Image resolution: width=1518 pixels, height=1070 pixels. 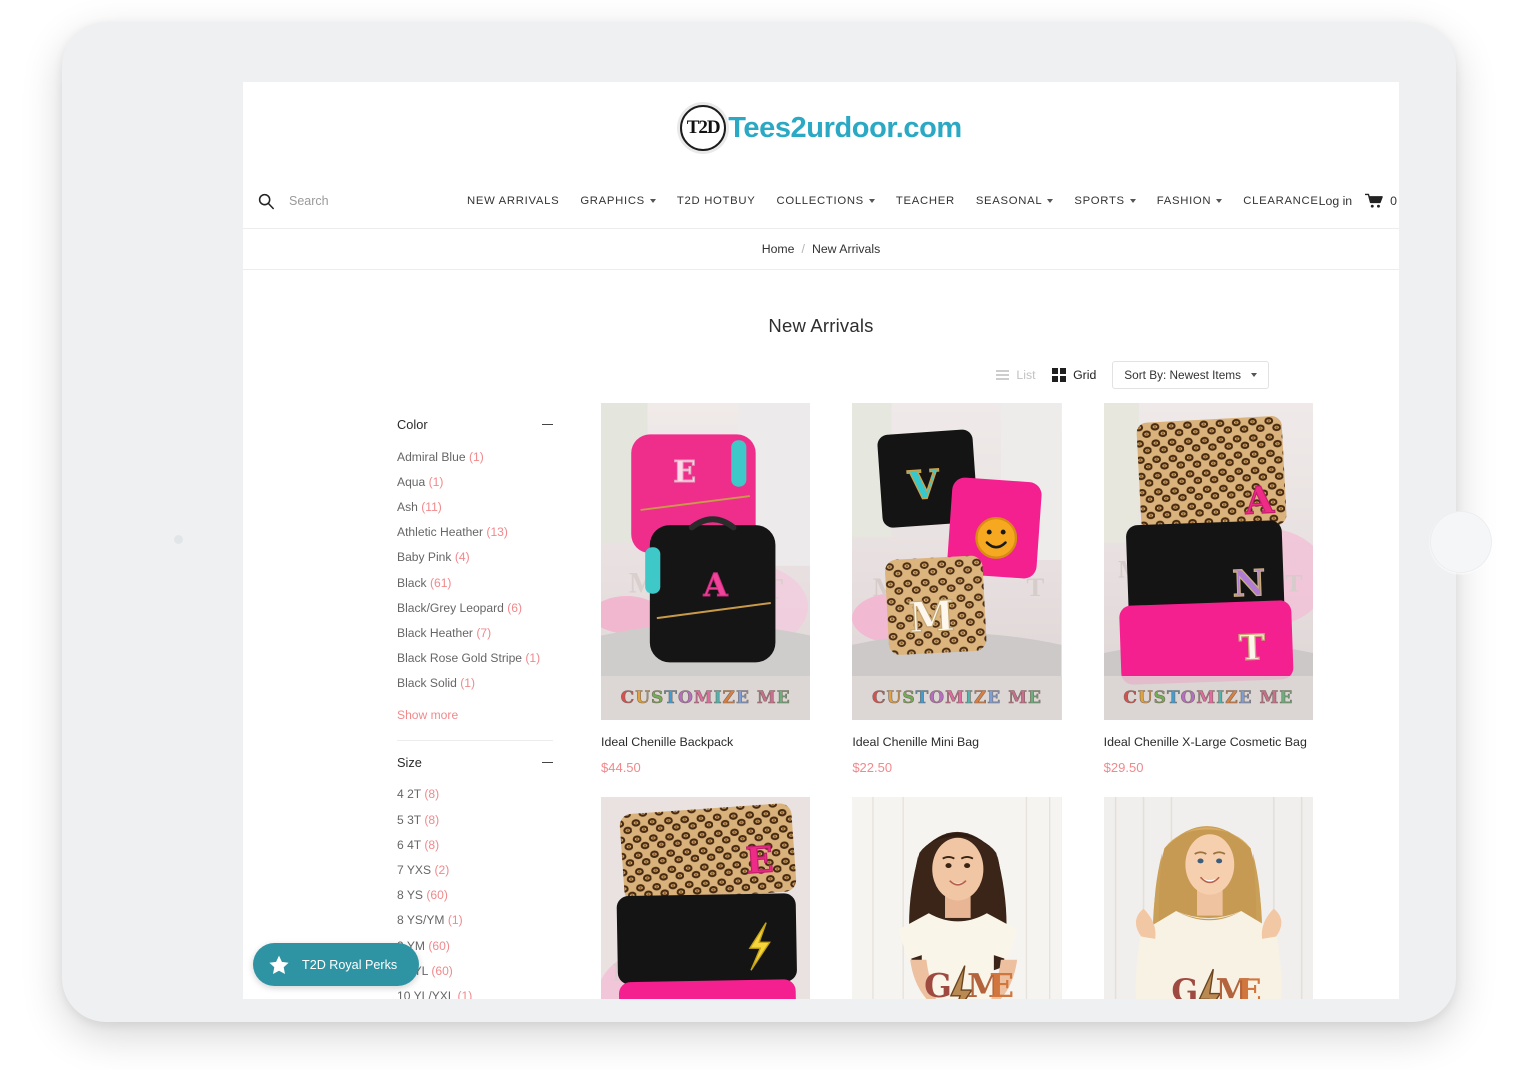 I want to click on facet-option-label: Admiral Blue, so click(x=431, y=456).